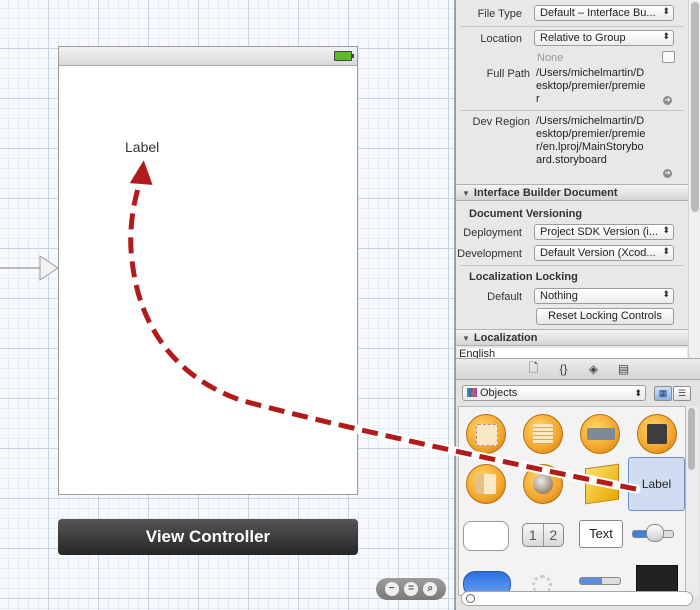  I want to click on code-snippet-icon: {}, so click(564, 369).